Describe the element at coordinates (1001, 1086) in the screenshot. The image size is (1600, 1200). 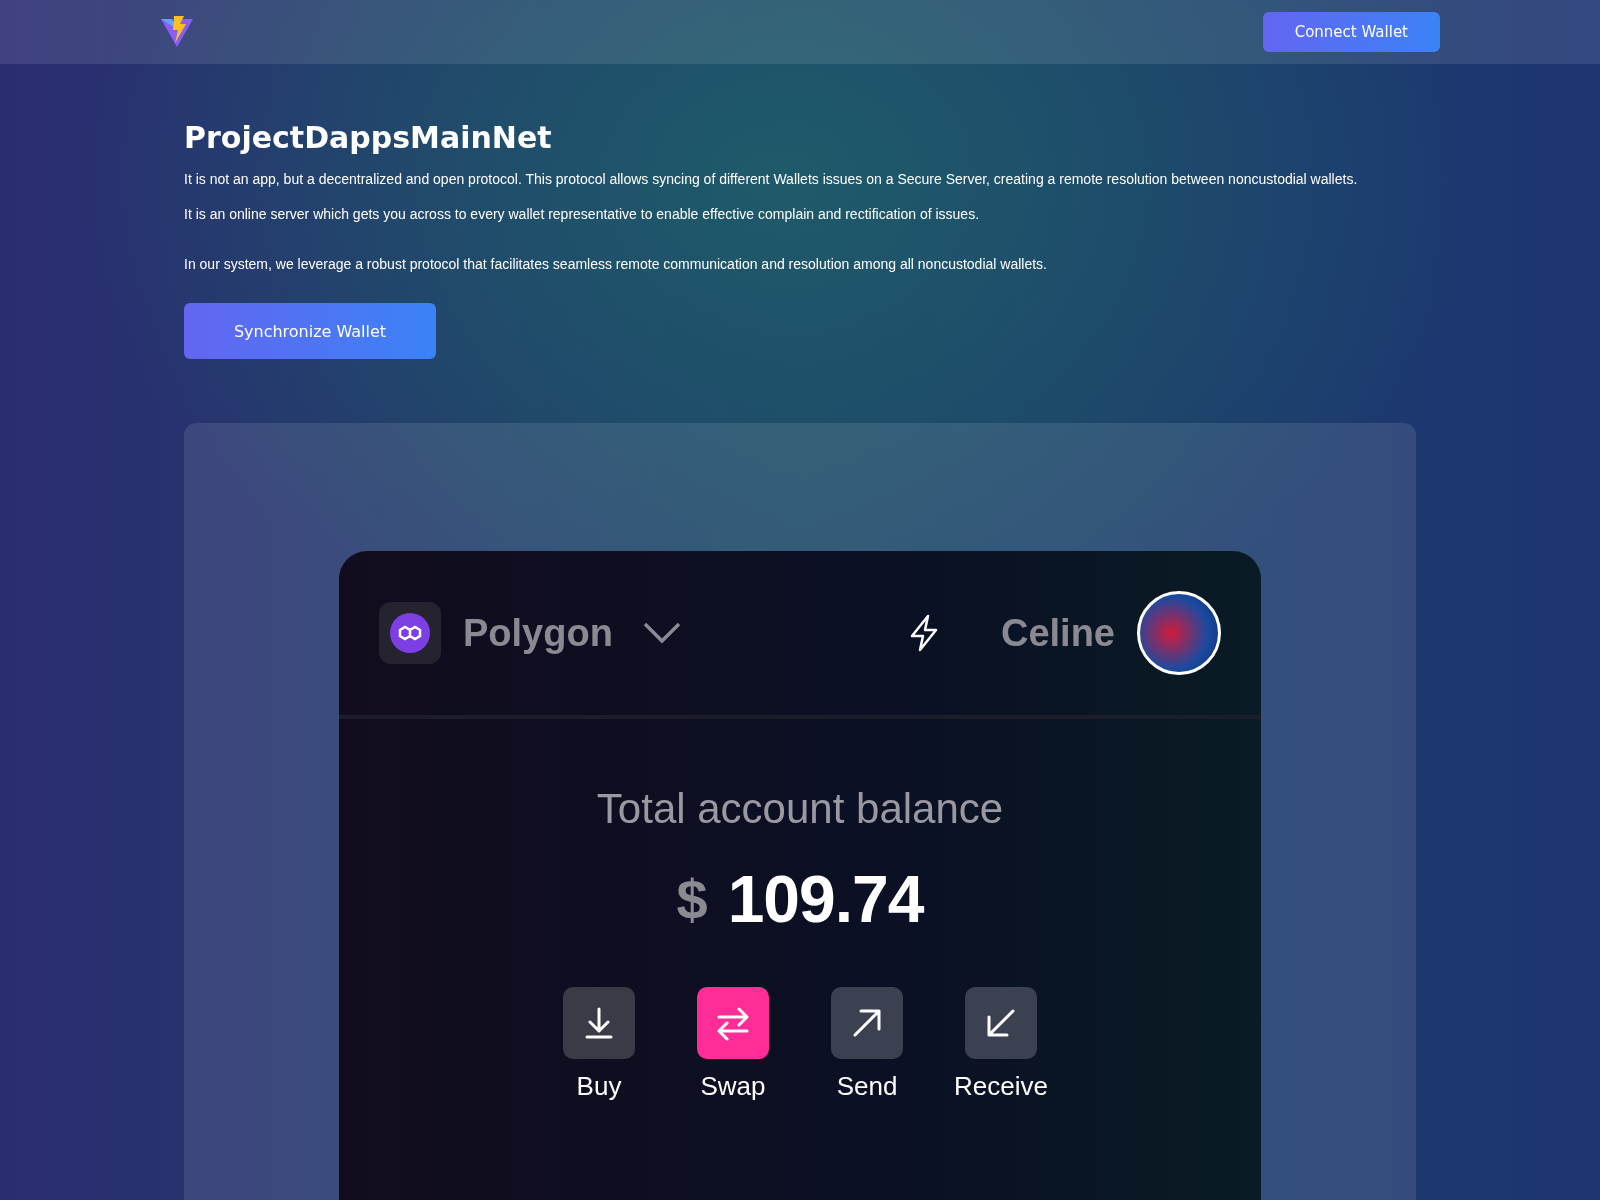
I see `action-label: Receive` at that location.